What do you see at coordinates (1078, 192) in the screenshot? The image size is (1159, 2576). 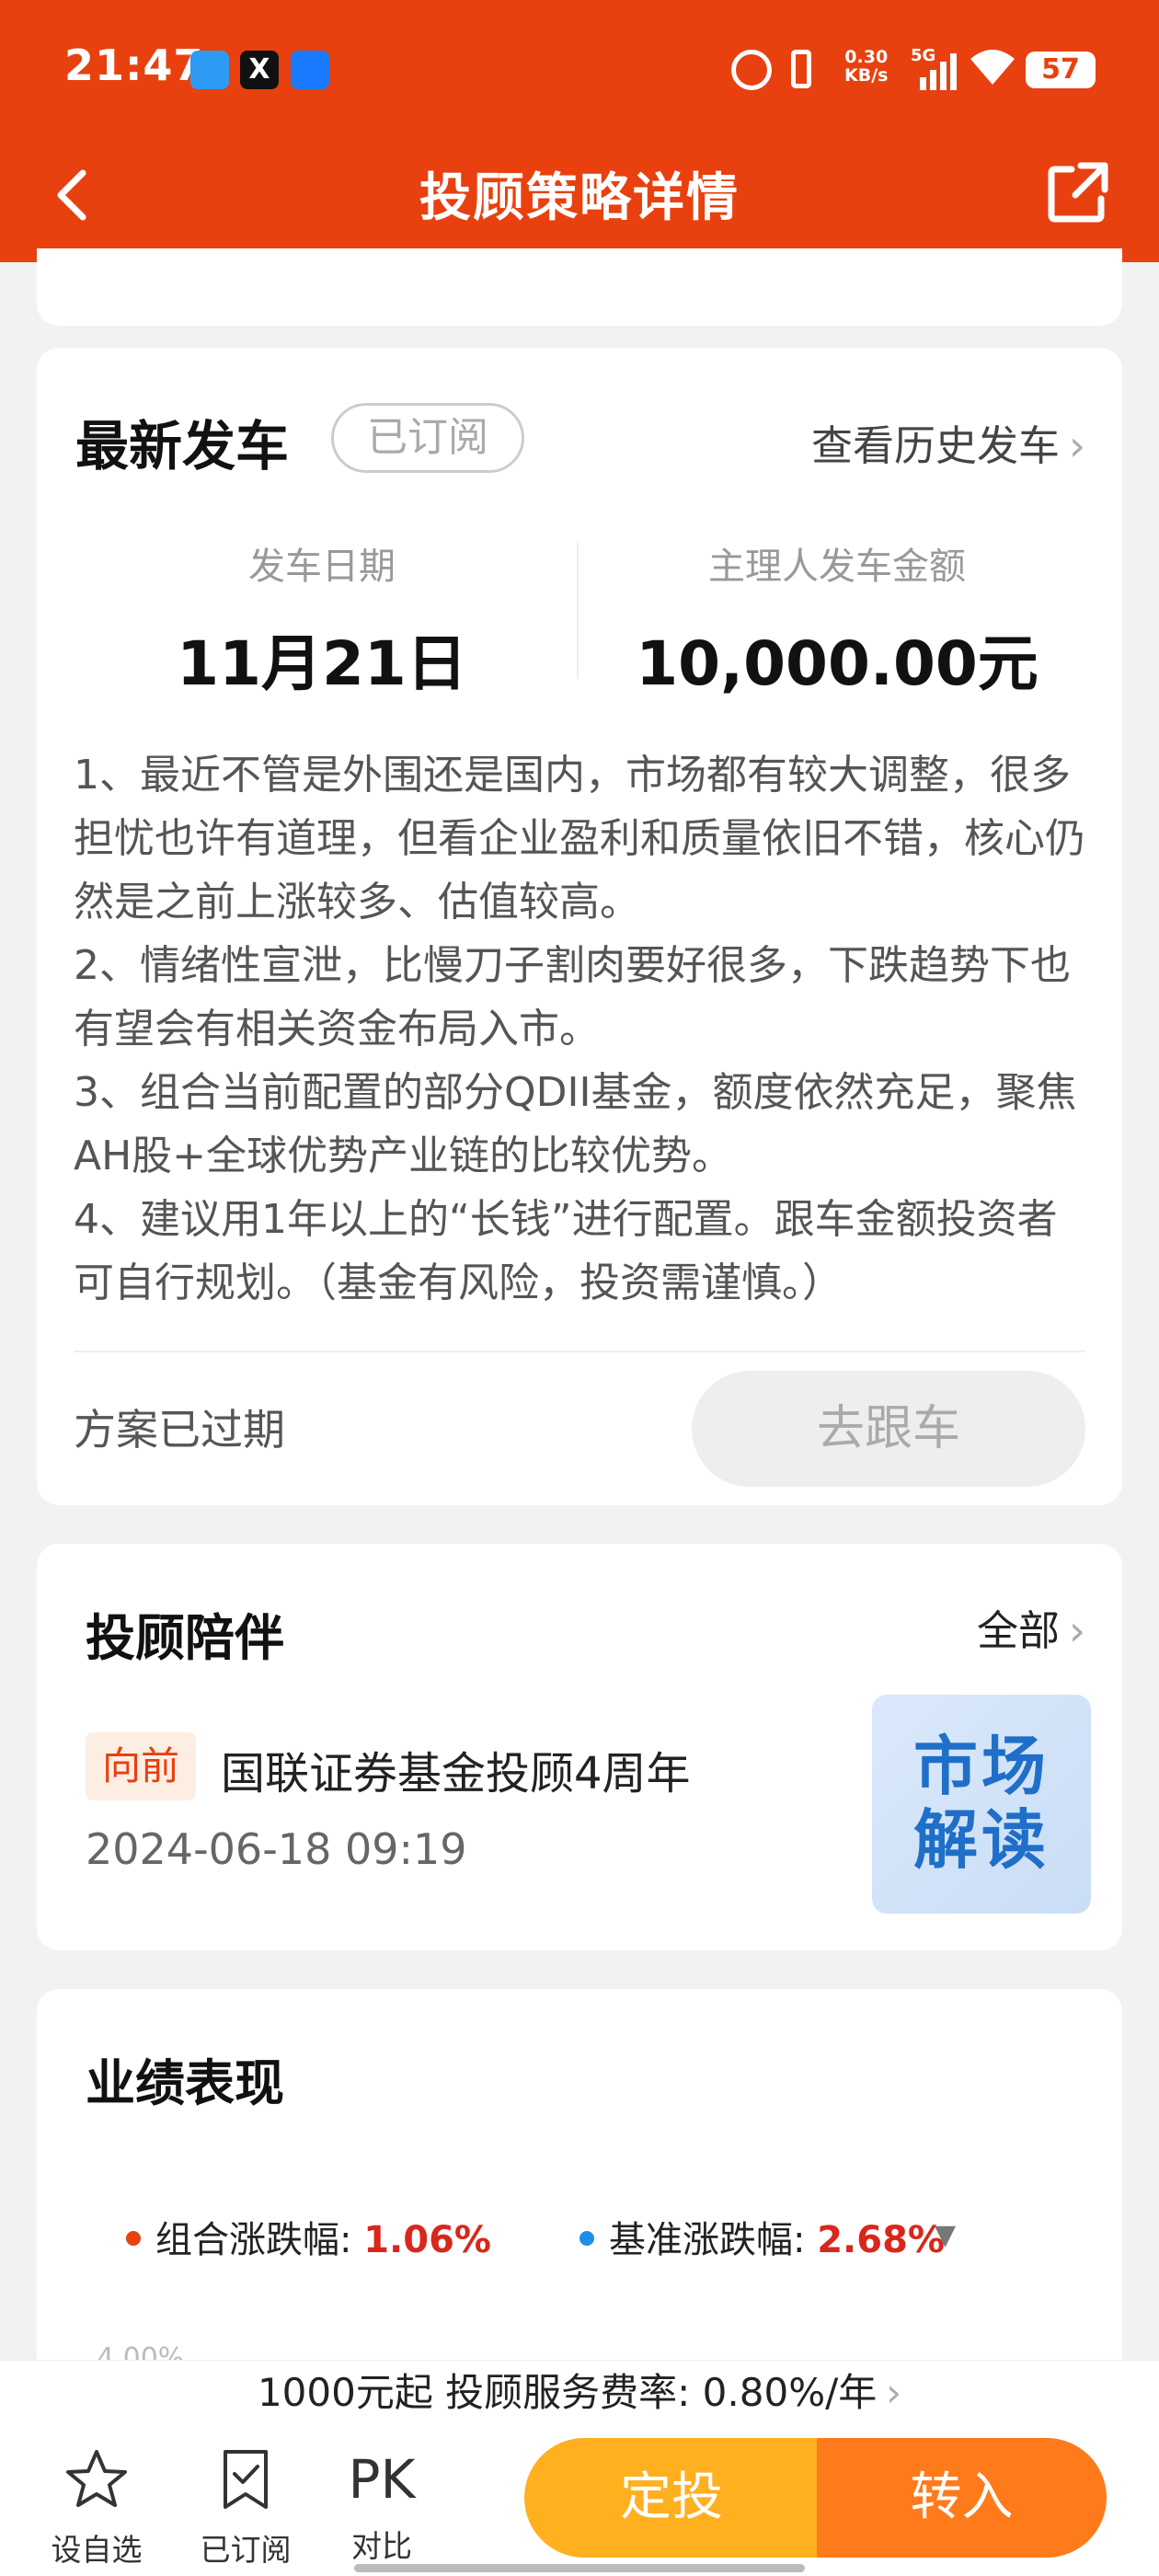 I see `share-icon` at bounding box center [1078, 192].